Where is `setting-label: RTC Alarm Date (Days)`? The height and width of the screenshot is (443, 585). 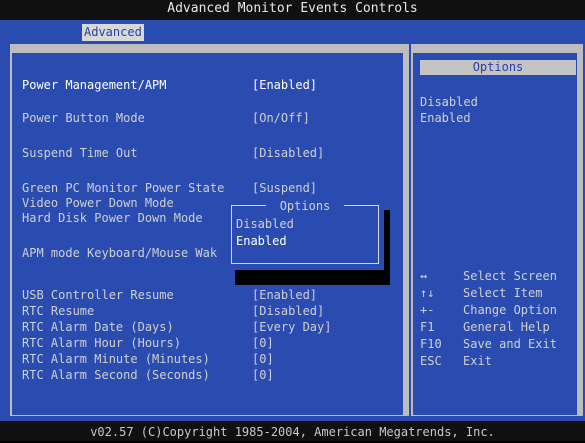
setting-label: RTC Alarm Date (Days) is located at coordinates (98, 327).